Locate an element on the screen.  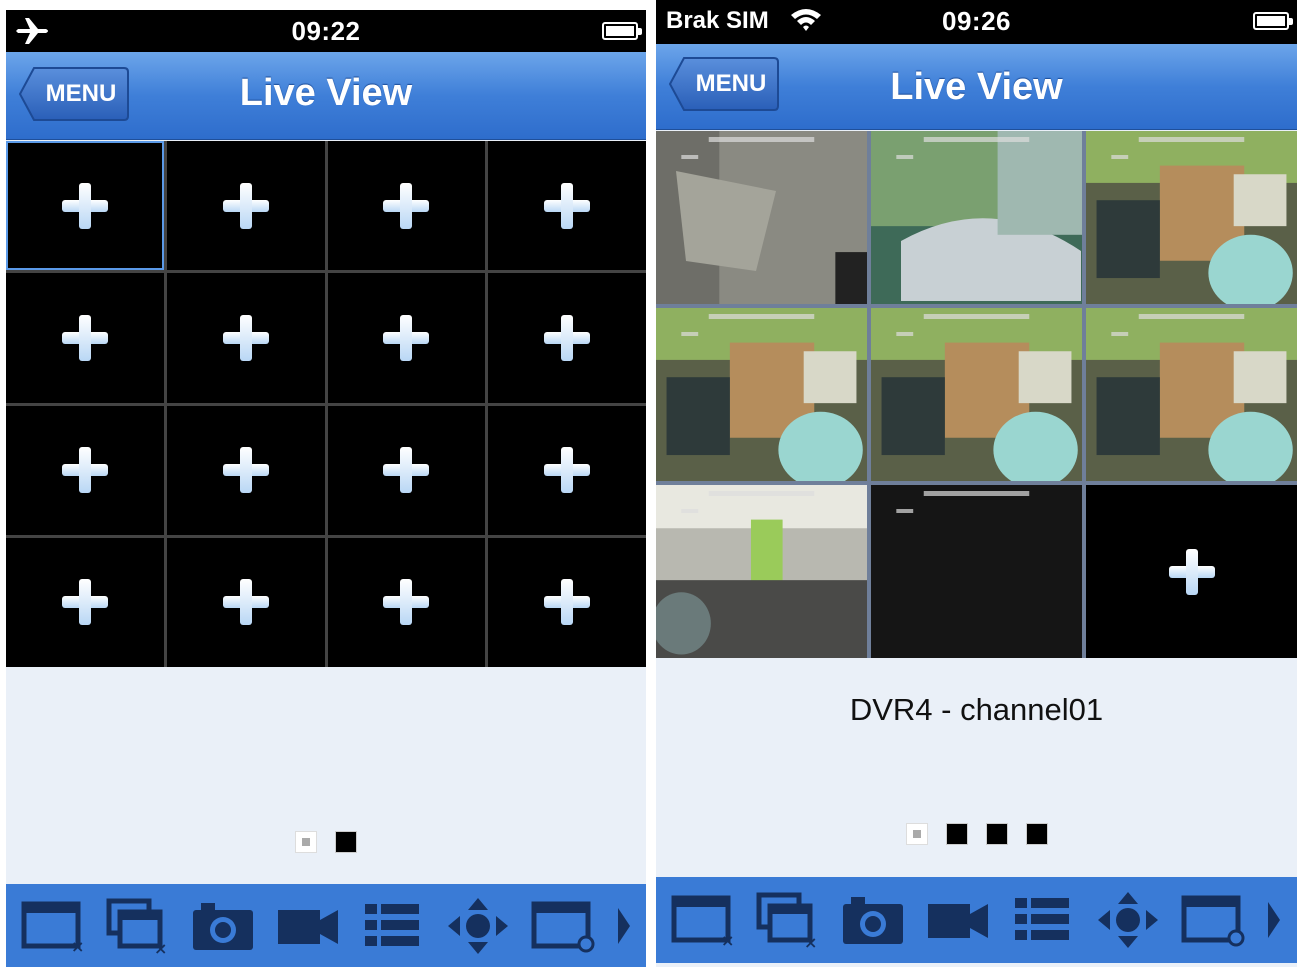
status-bar: 09:22 is located at coordinates (326, 31).